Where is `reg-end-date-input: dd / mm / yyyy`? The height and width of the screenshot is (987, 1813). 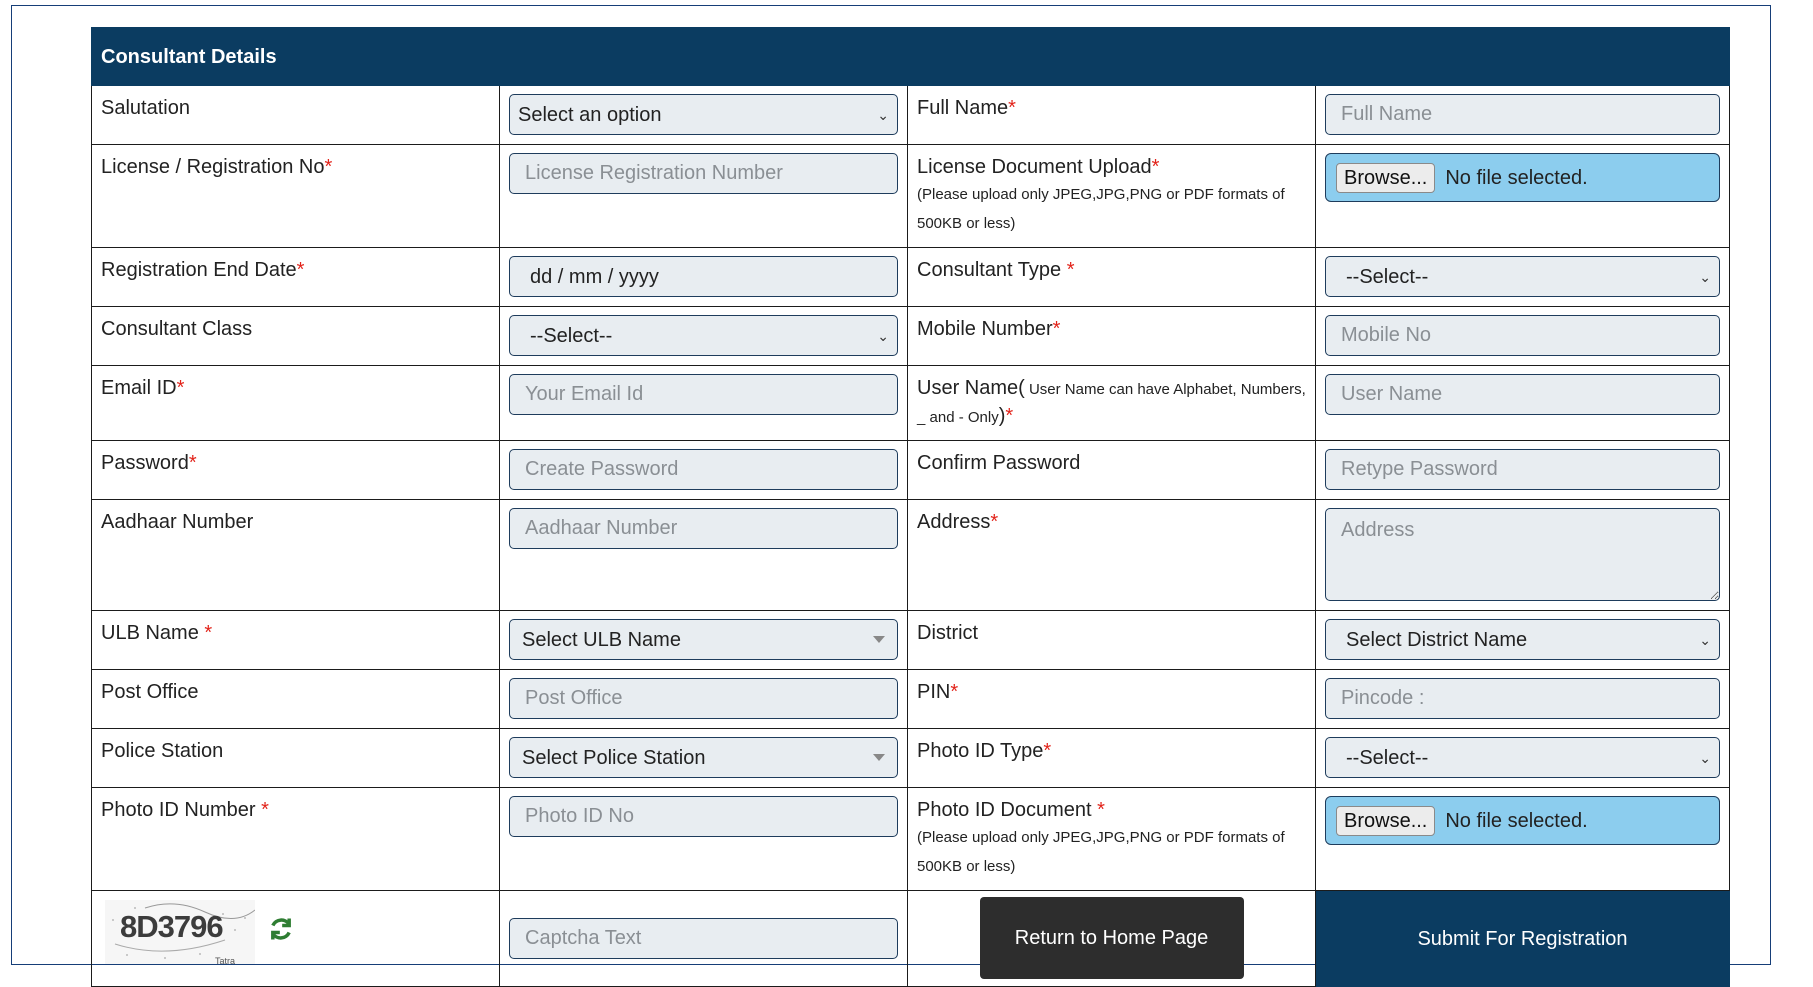 reg-end-date-input: dd / mm / yyyy is located at coordinates (703, 276).